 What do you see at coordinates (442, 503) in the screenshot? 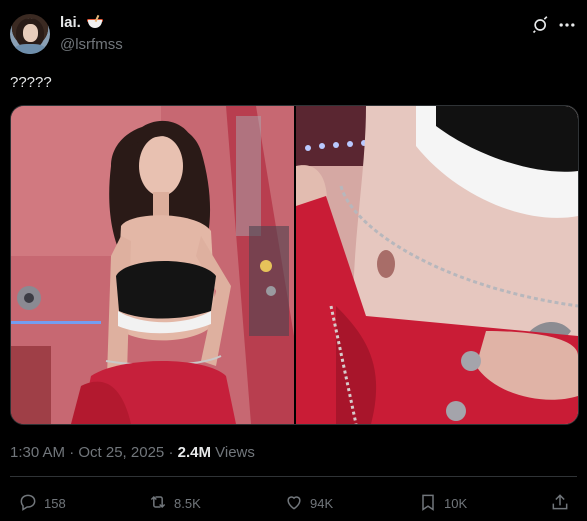
I see `bookmark-button: 10K` at bounding box center [442, 503].